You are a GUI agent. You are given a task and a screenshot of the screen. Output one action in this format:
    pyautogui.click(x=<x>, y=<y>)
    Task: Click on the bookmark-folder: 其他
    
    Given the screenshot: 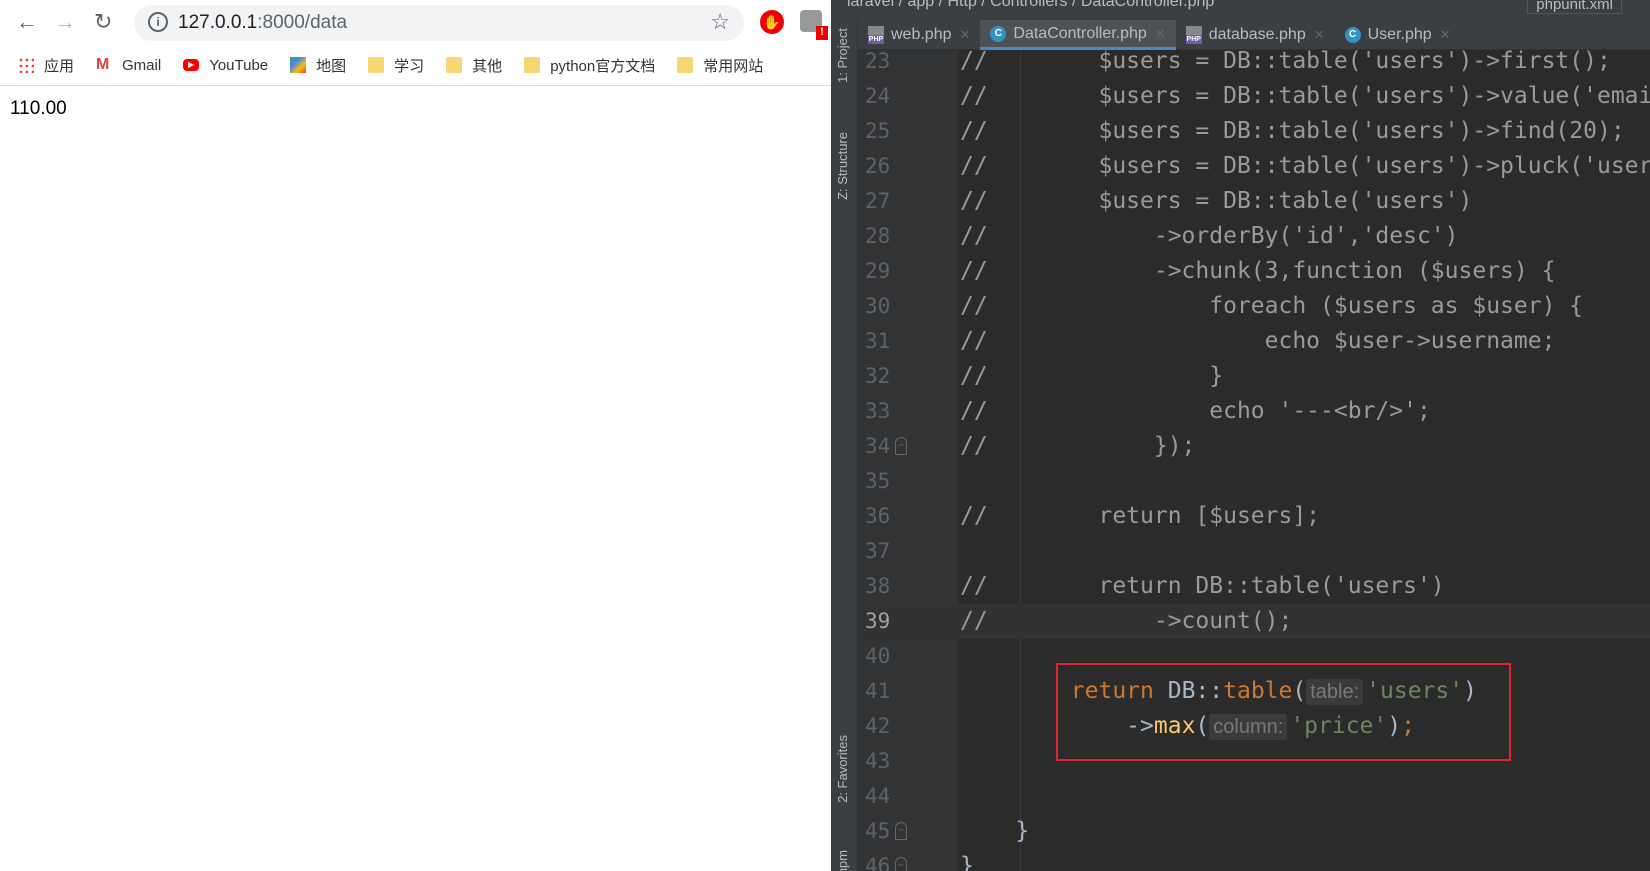 What is the action you would take?
    pyautogui.click(x=474, y=65)
    